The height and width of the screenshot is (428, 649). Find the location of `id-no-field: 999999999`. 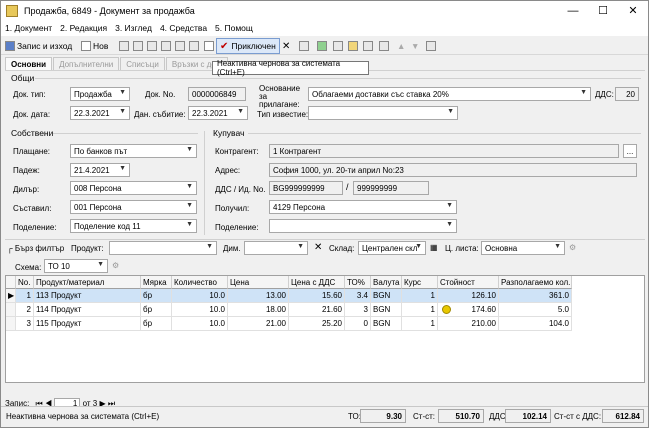

id-no-field: 999999999 is located at coordinates (391, 188).